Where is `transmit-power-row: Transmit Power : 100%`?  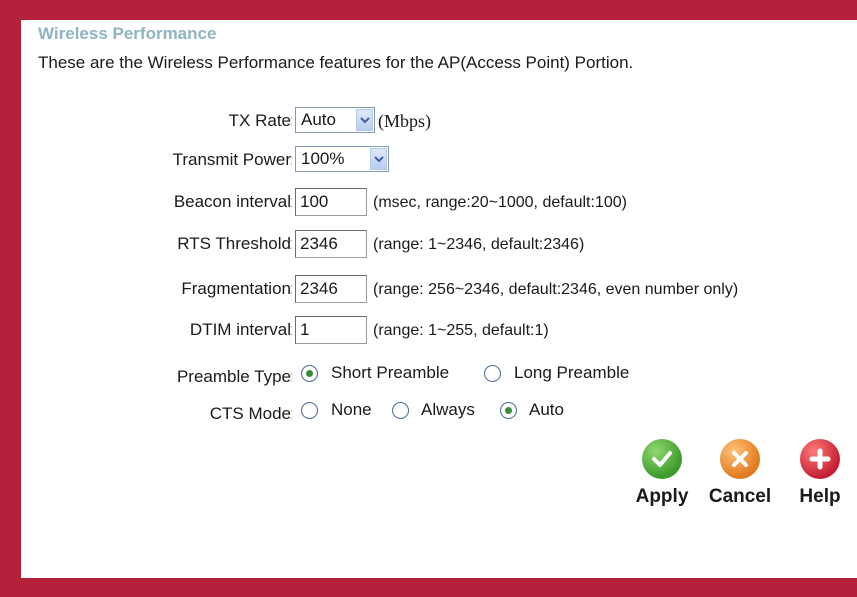 transmit-power-row: Transmit Power : 100% is located at coordinates (439, 161).